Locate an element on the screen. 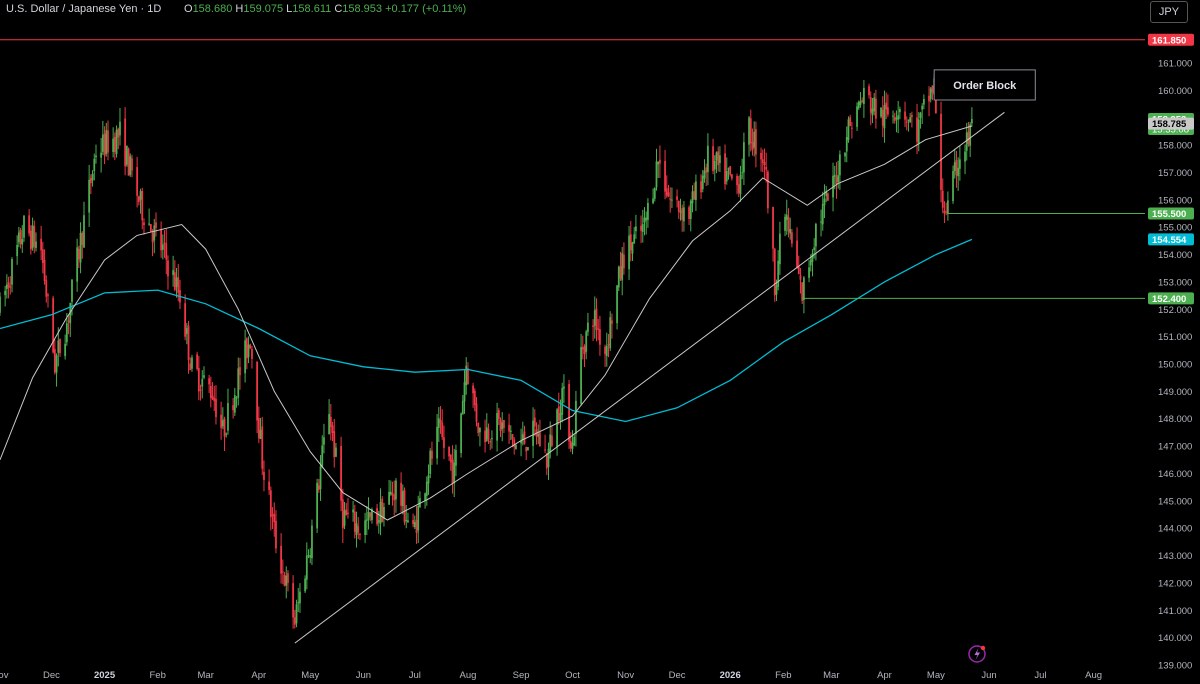 This screenshot has height=684, width=1200. time-tick-label: Jul is located at coordinates (1040, 675).